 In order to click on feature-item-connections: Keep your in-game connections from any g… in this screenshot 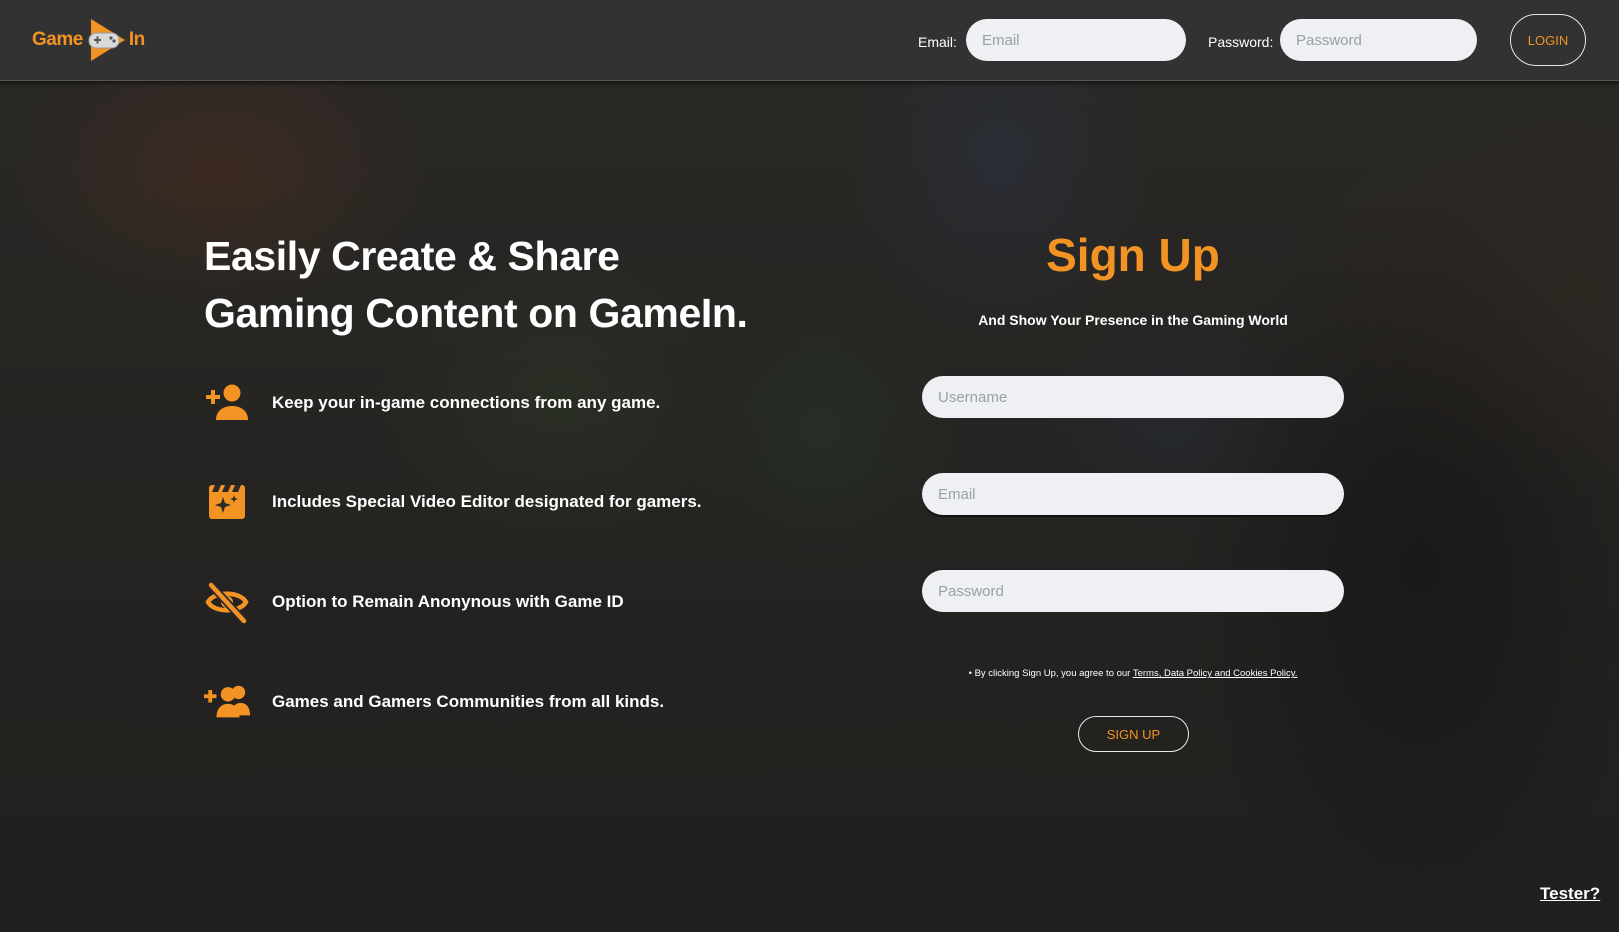, I will do `click(432, 403)`.